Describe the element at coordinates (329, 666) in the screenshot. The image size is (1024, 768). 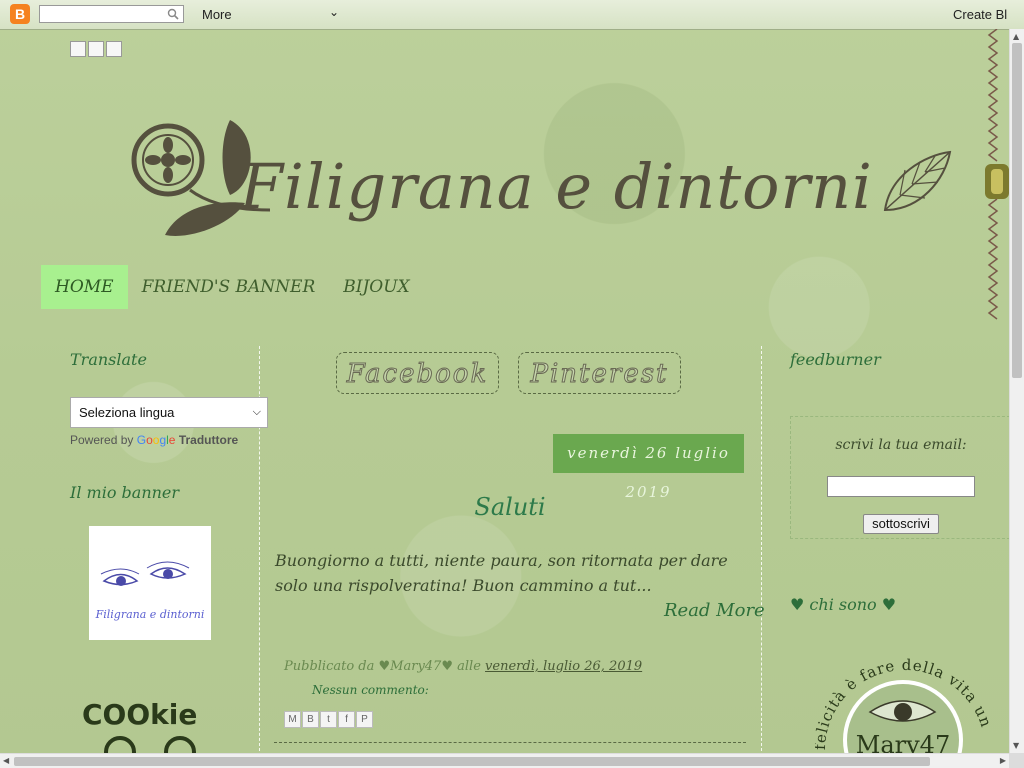
I see `published-by-label: Pubblicato da` at that location.